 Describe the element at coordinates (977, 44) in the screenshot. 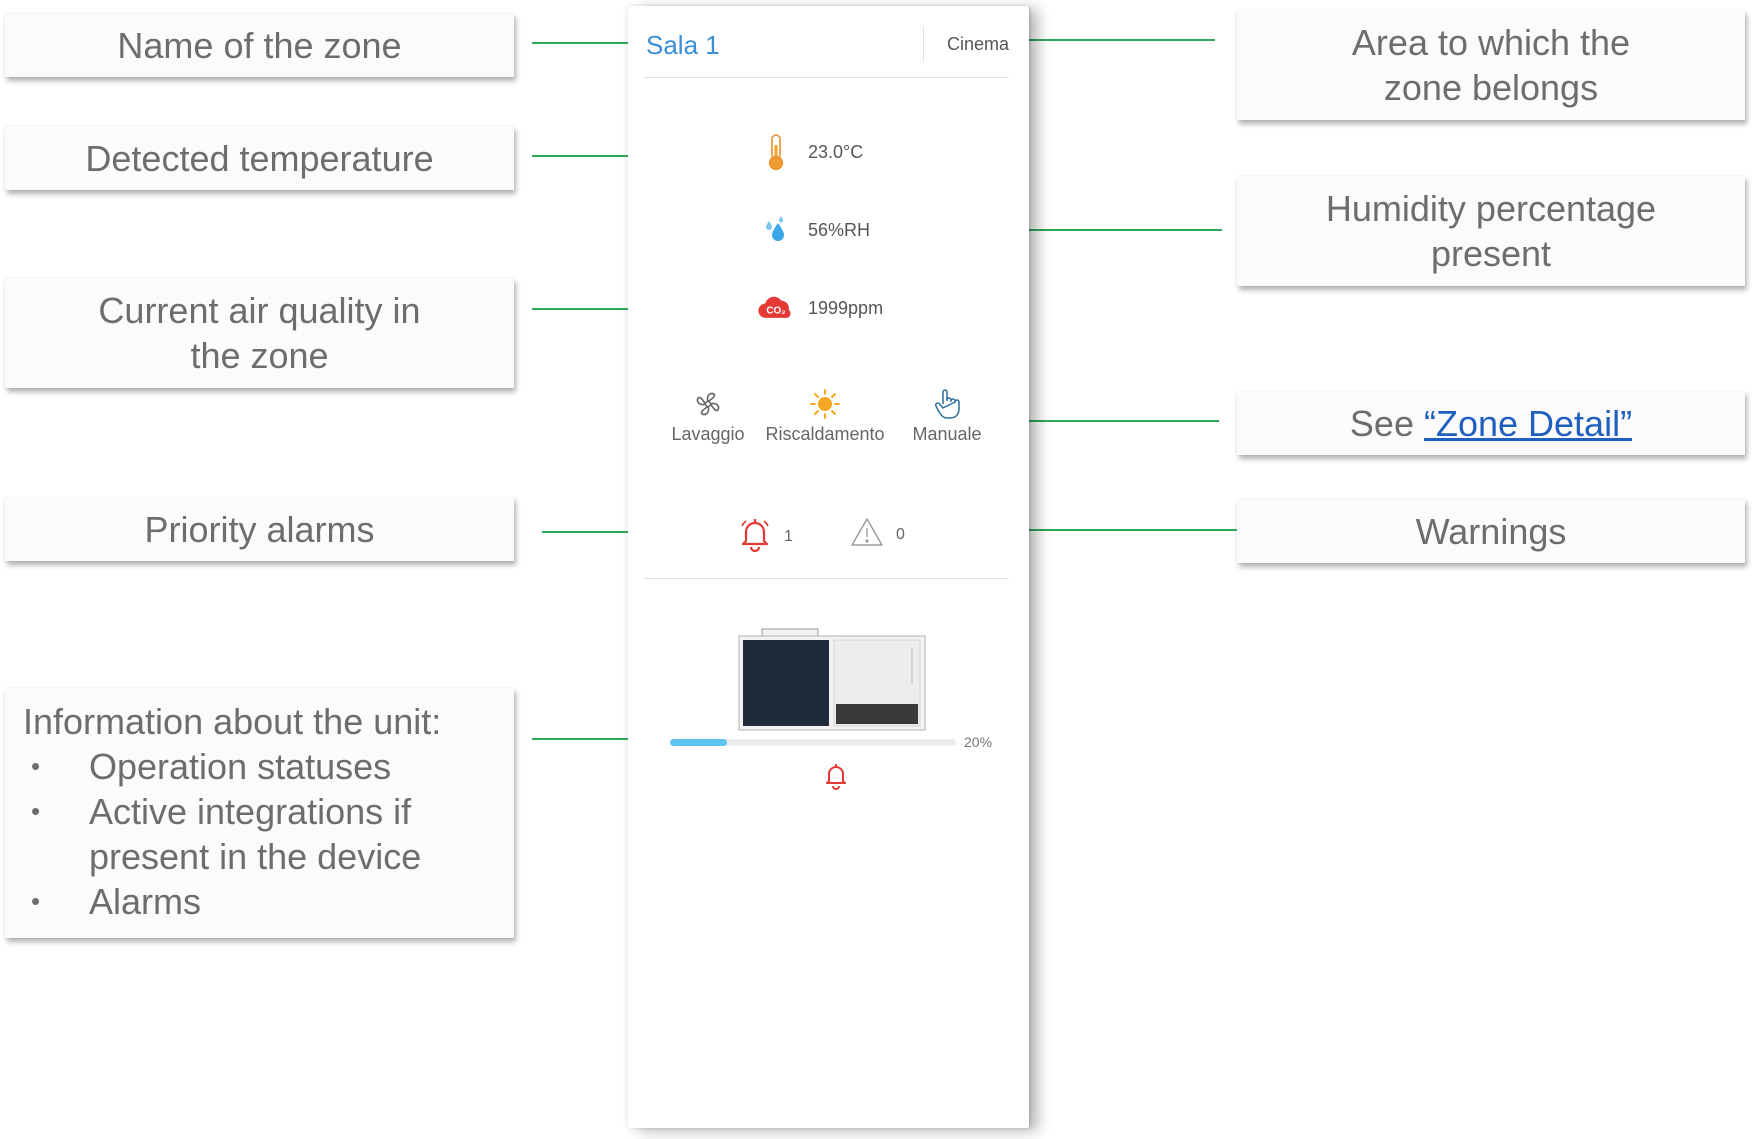

I see `area-name: Cinema` at that location.